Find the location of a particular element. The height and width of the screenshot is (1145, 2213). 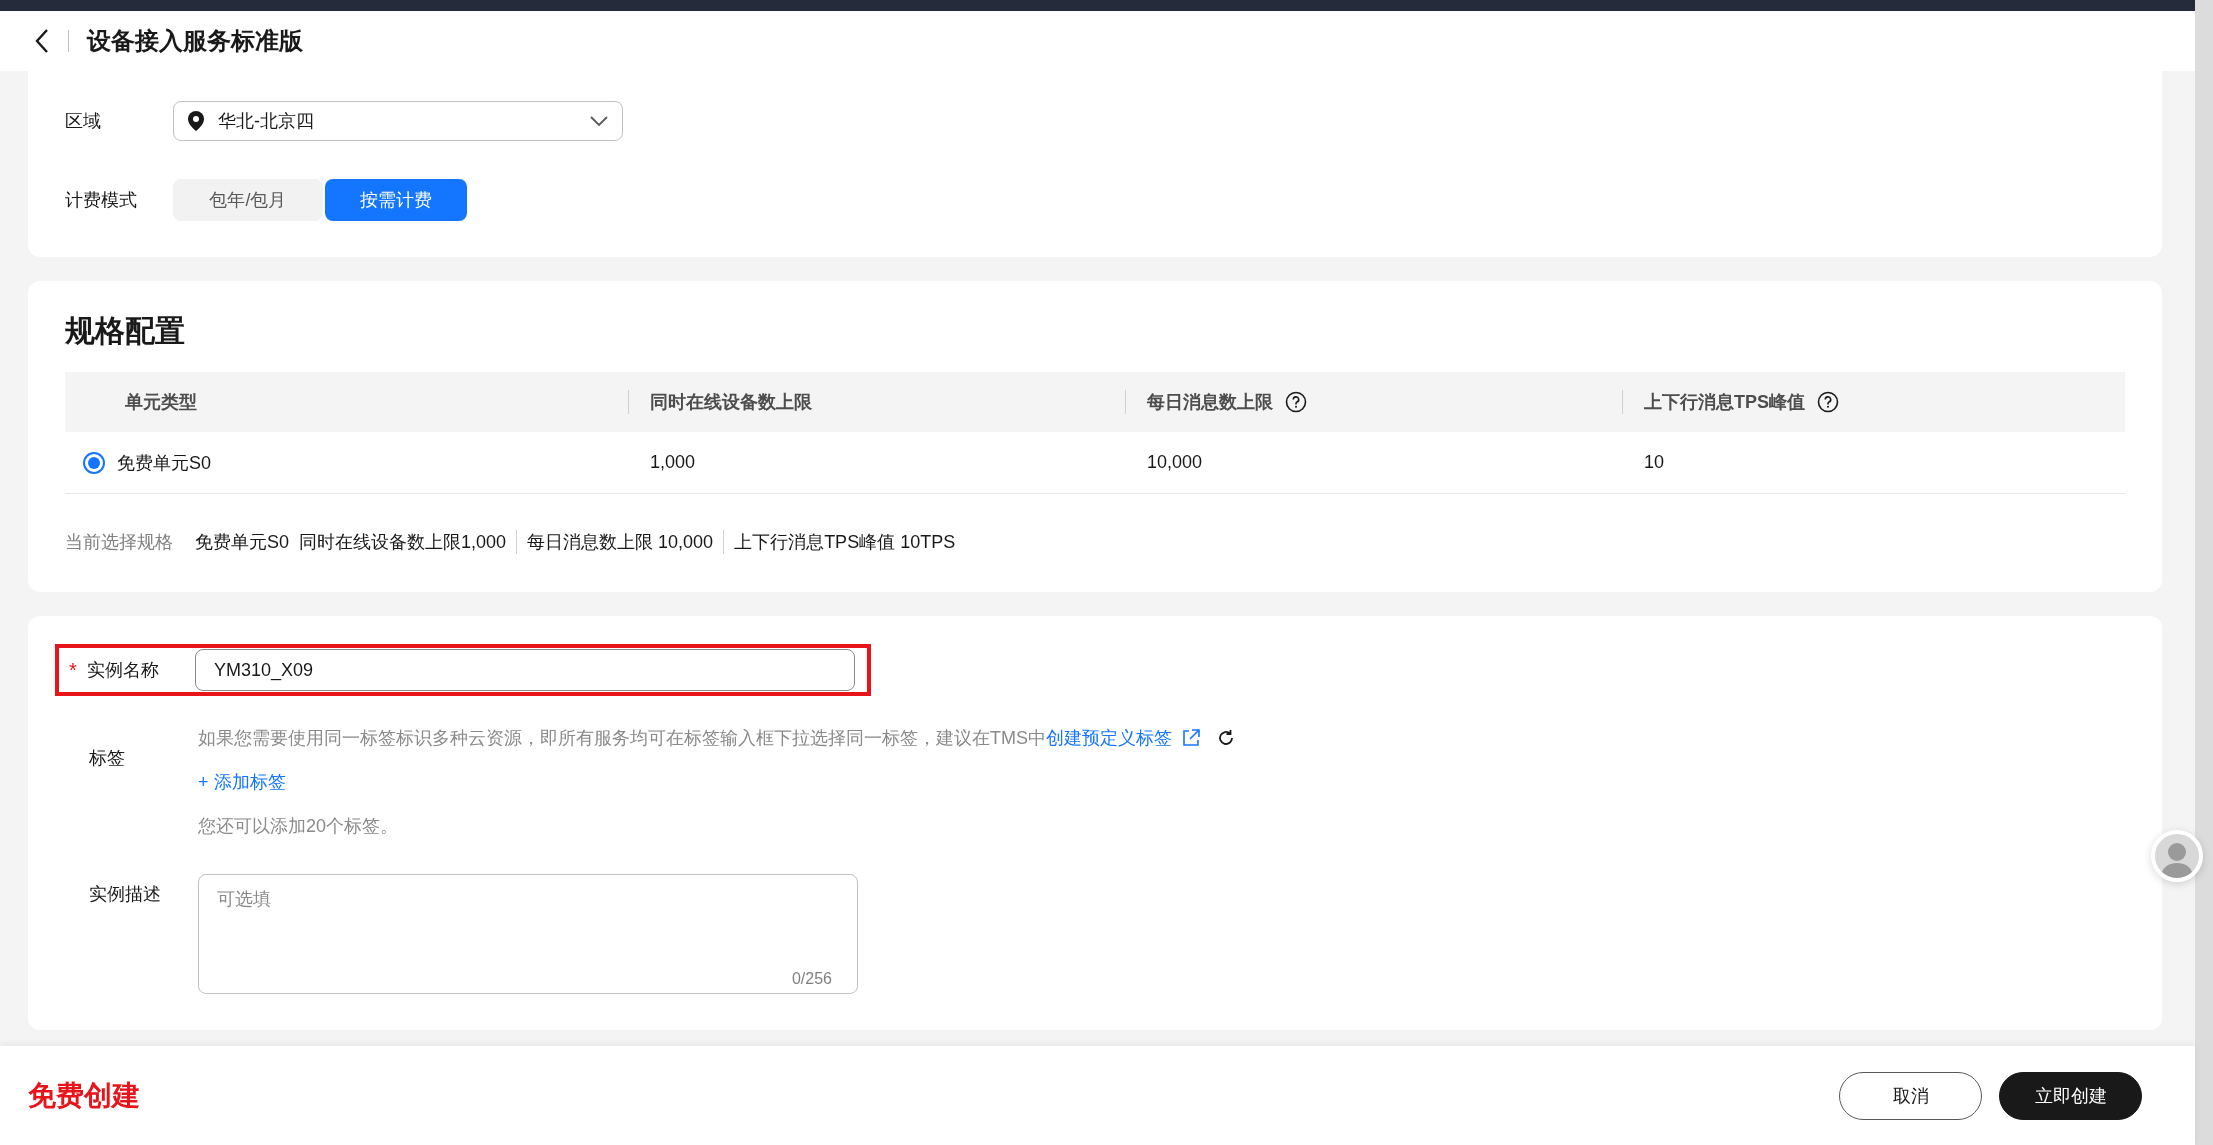

hint-text: 如果您需要使用同一标签标识多种云资源，即所有服务均可在标签输入框下拉选择同一标签，建议在TMS中 is located at coordinates (622, 739).